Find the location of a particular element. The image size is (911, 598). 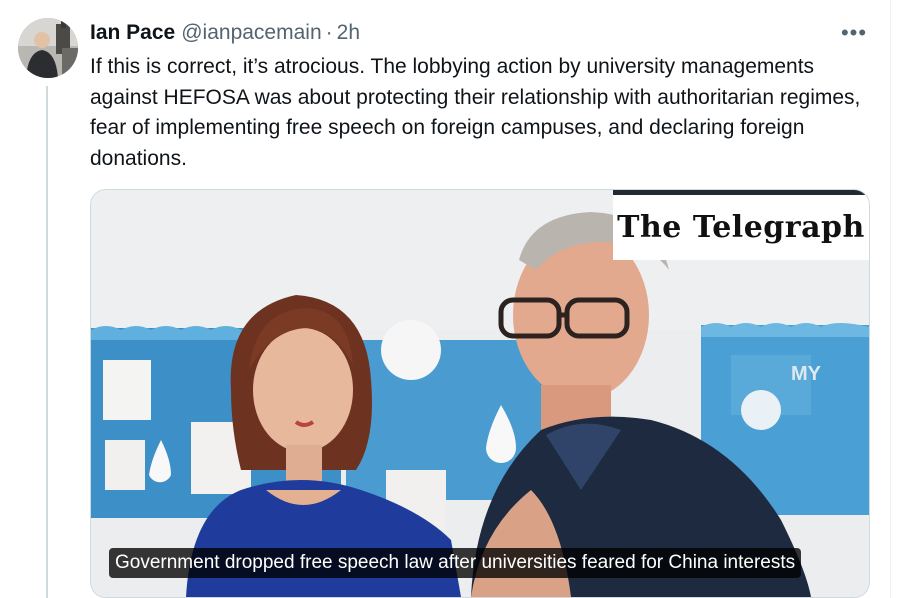

tweet-header: Ian Pace @ianpacemain · 2h is located at coordinates (225, 34).